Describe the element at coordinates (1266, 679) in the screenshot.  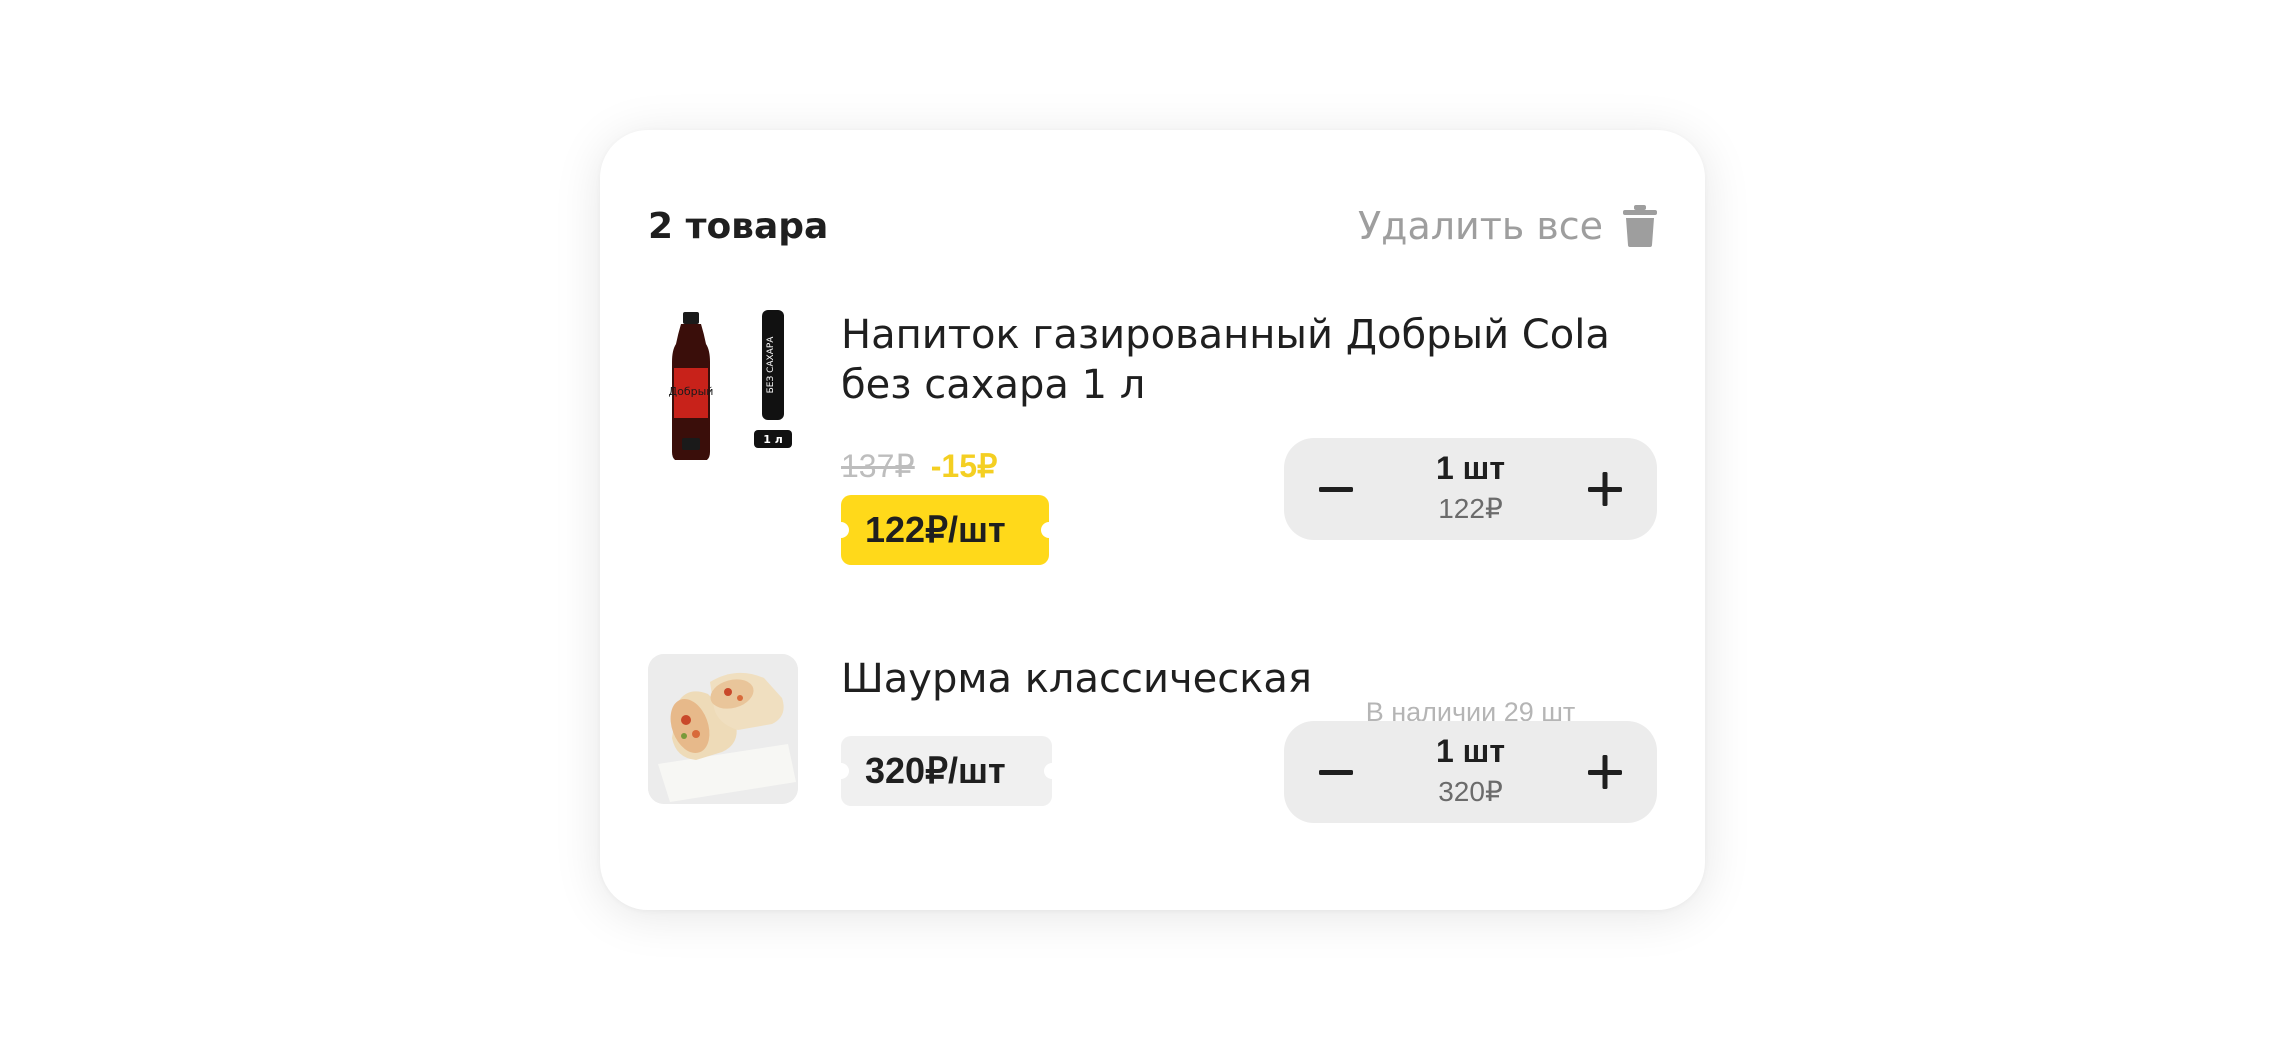
I see `product-name: Шаурма классическая` at that location.